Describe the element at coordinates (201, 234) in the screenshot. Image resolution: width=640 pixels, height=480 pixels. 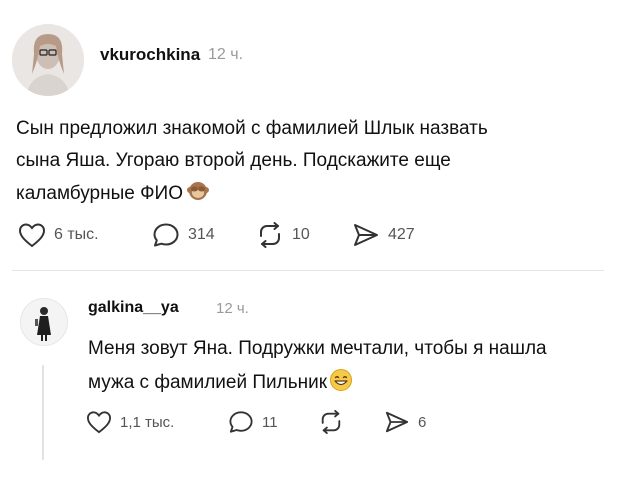
I see `post-comment-count: 314` at that location.